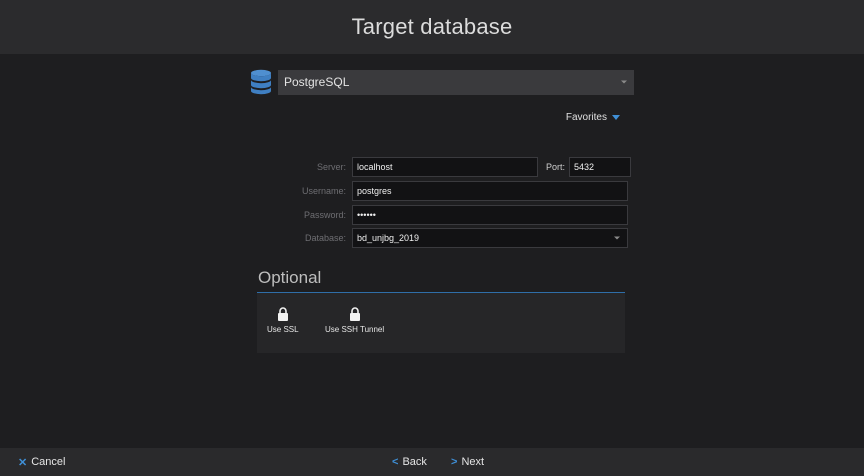  What do you see at coordinates (48, 462) in the screenshot?
I see `cancel-label: Cancel` at bounding box center [48, 462].